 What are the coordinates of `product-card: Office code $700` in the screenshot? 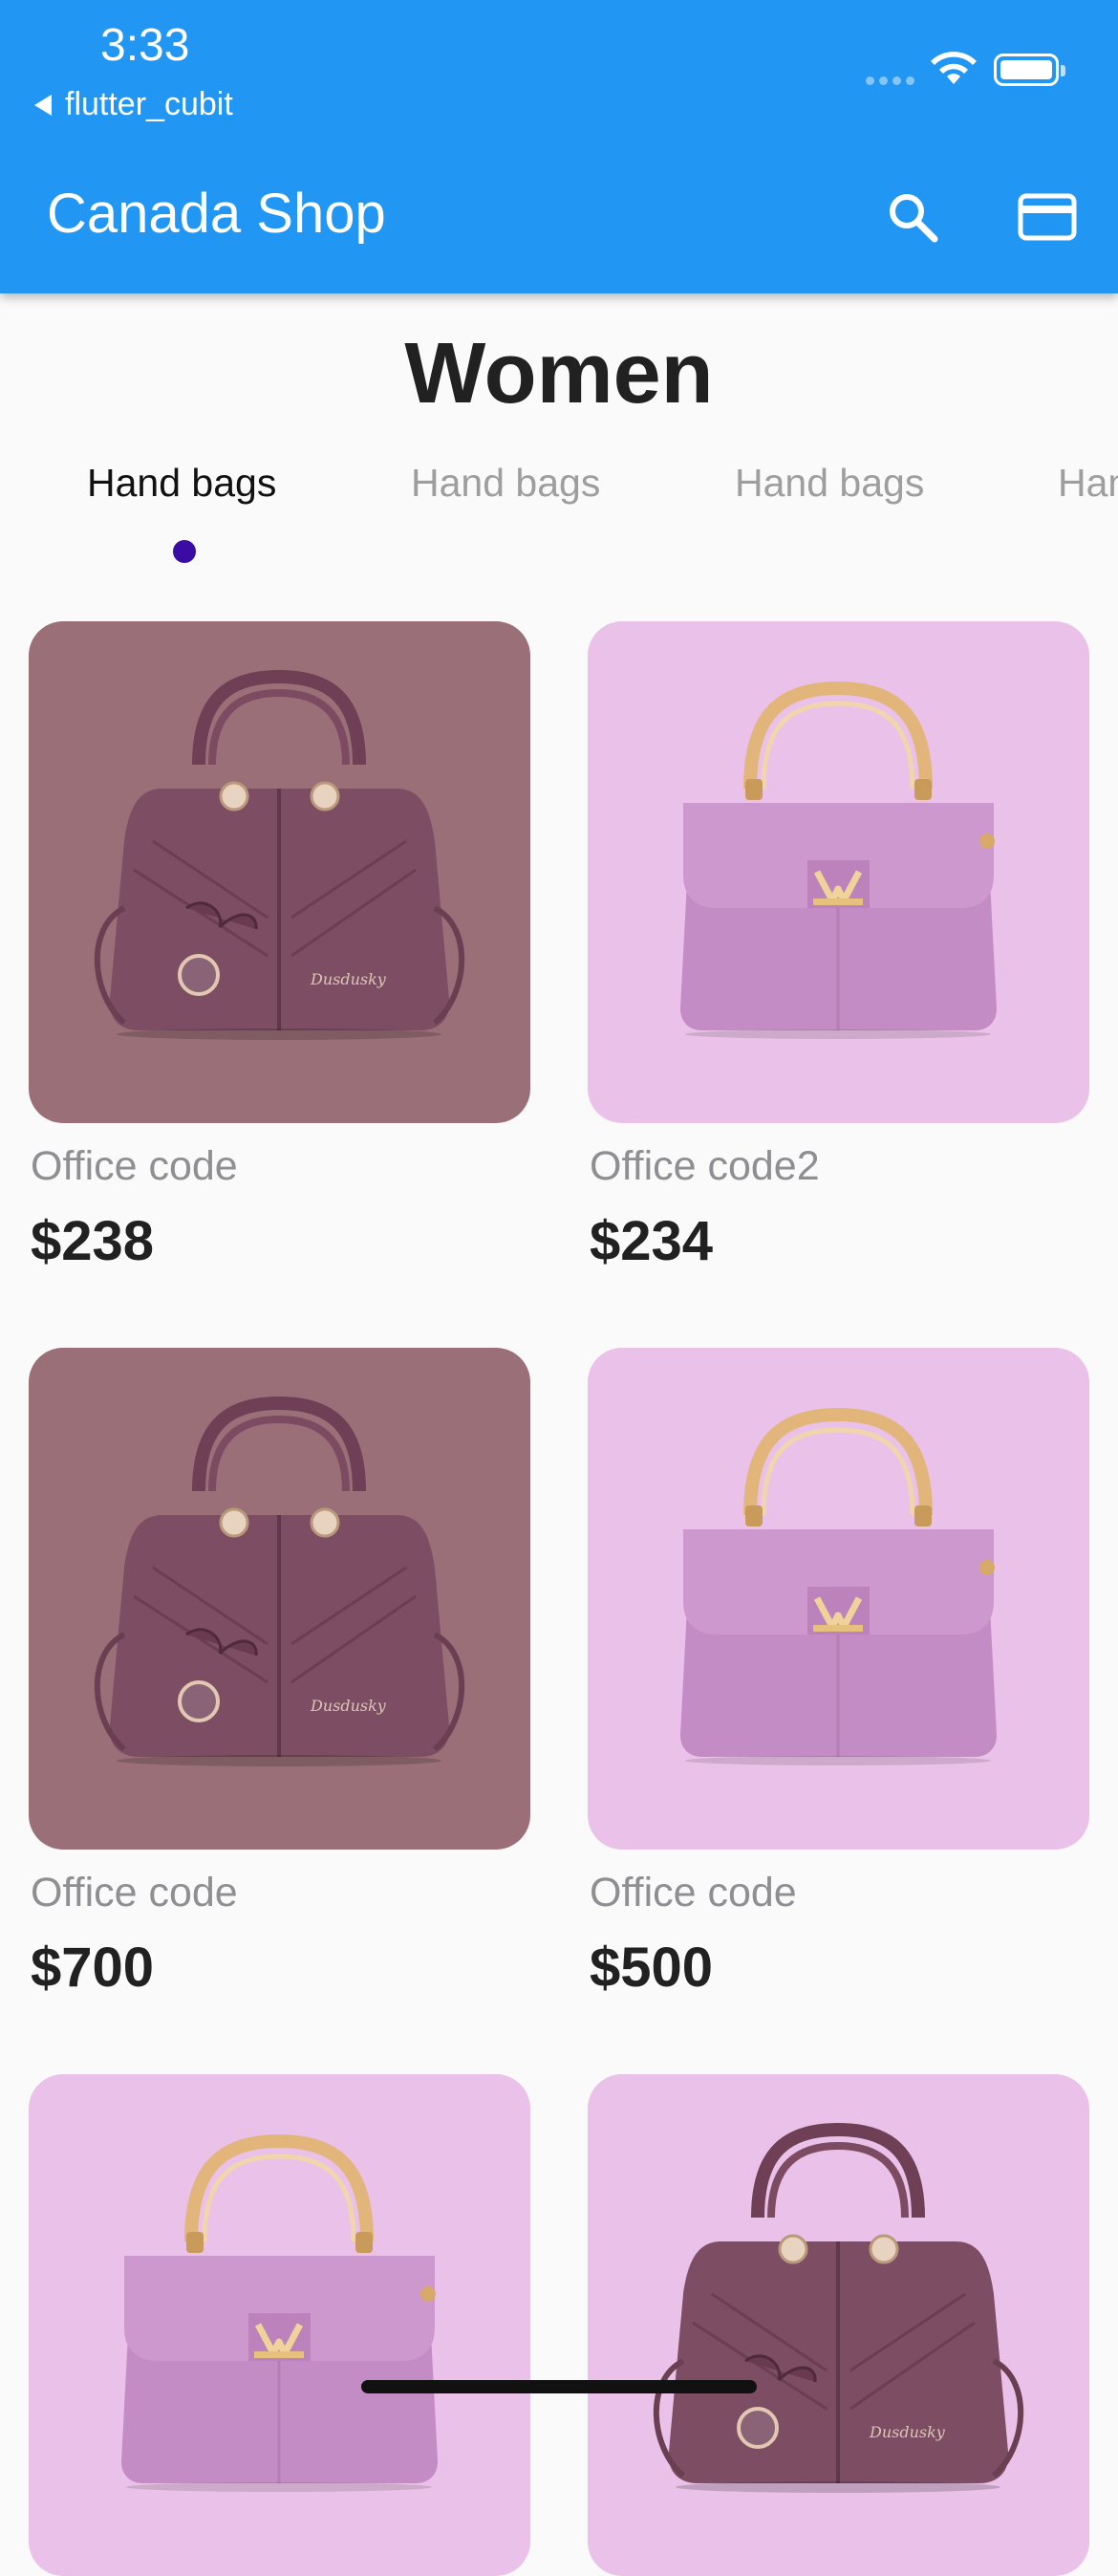 It's located at (279, 1673).